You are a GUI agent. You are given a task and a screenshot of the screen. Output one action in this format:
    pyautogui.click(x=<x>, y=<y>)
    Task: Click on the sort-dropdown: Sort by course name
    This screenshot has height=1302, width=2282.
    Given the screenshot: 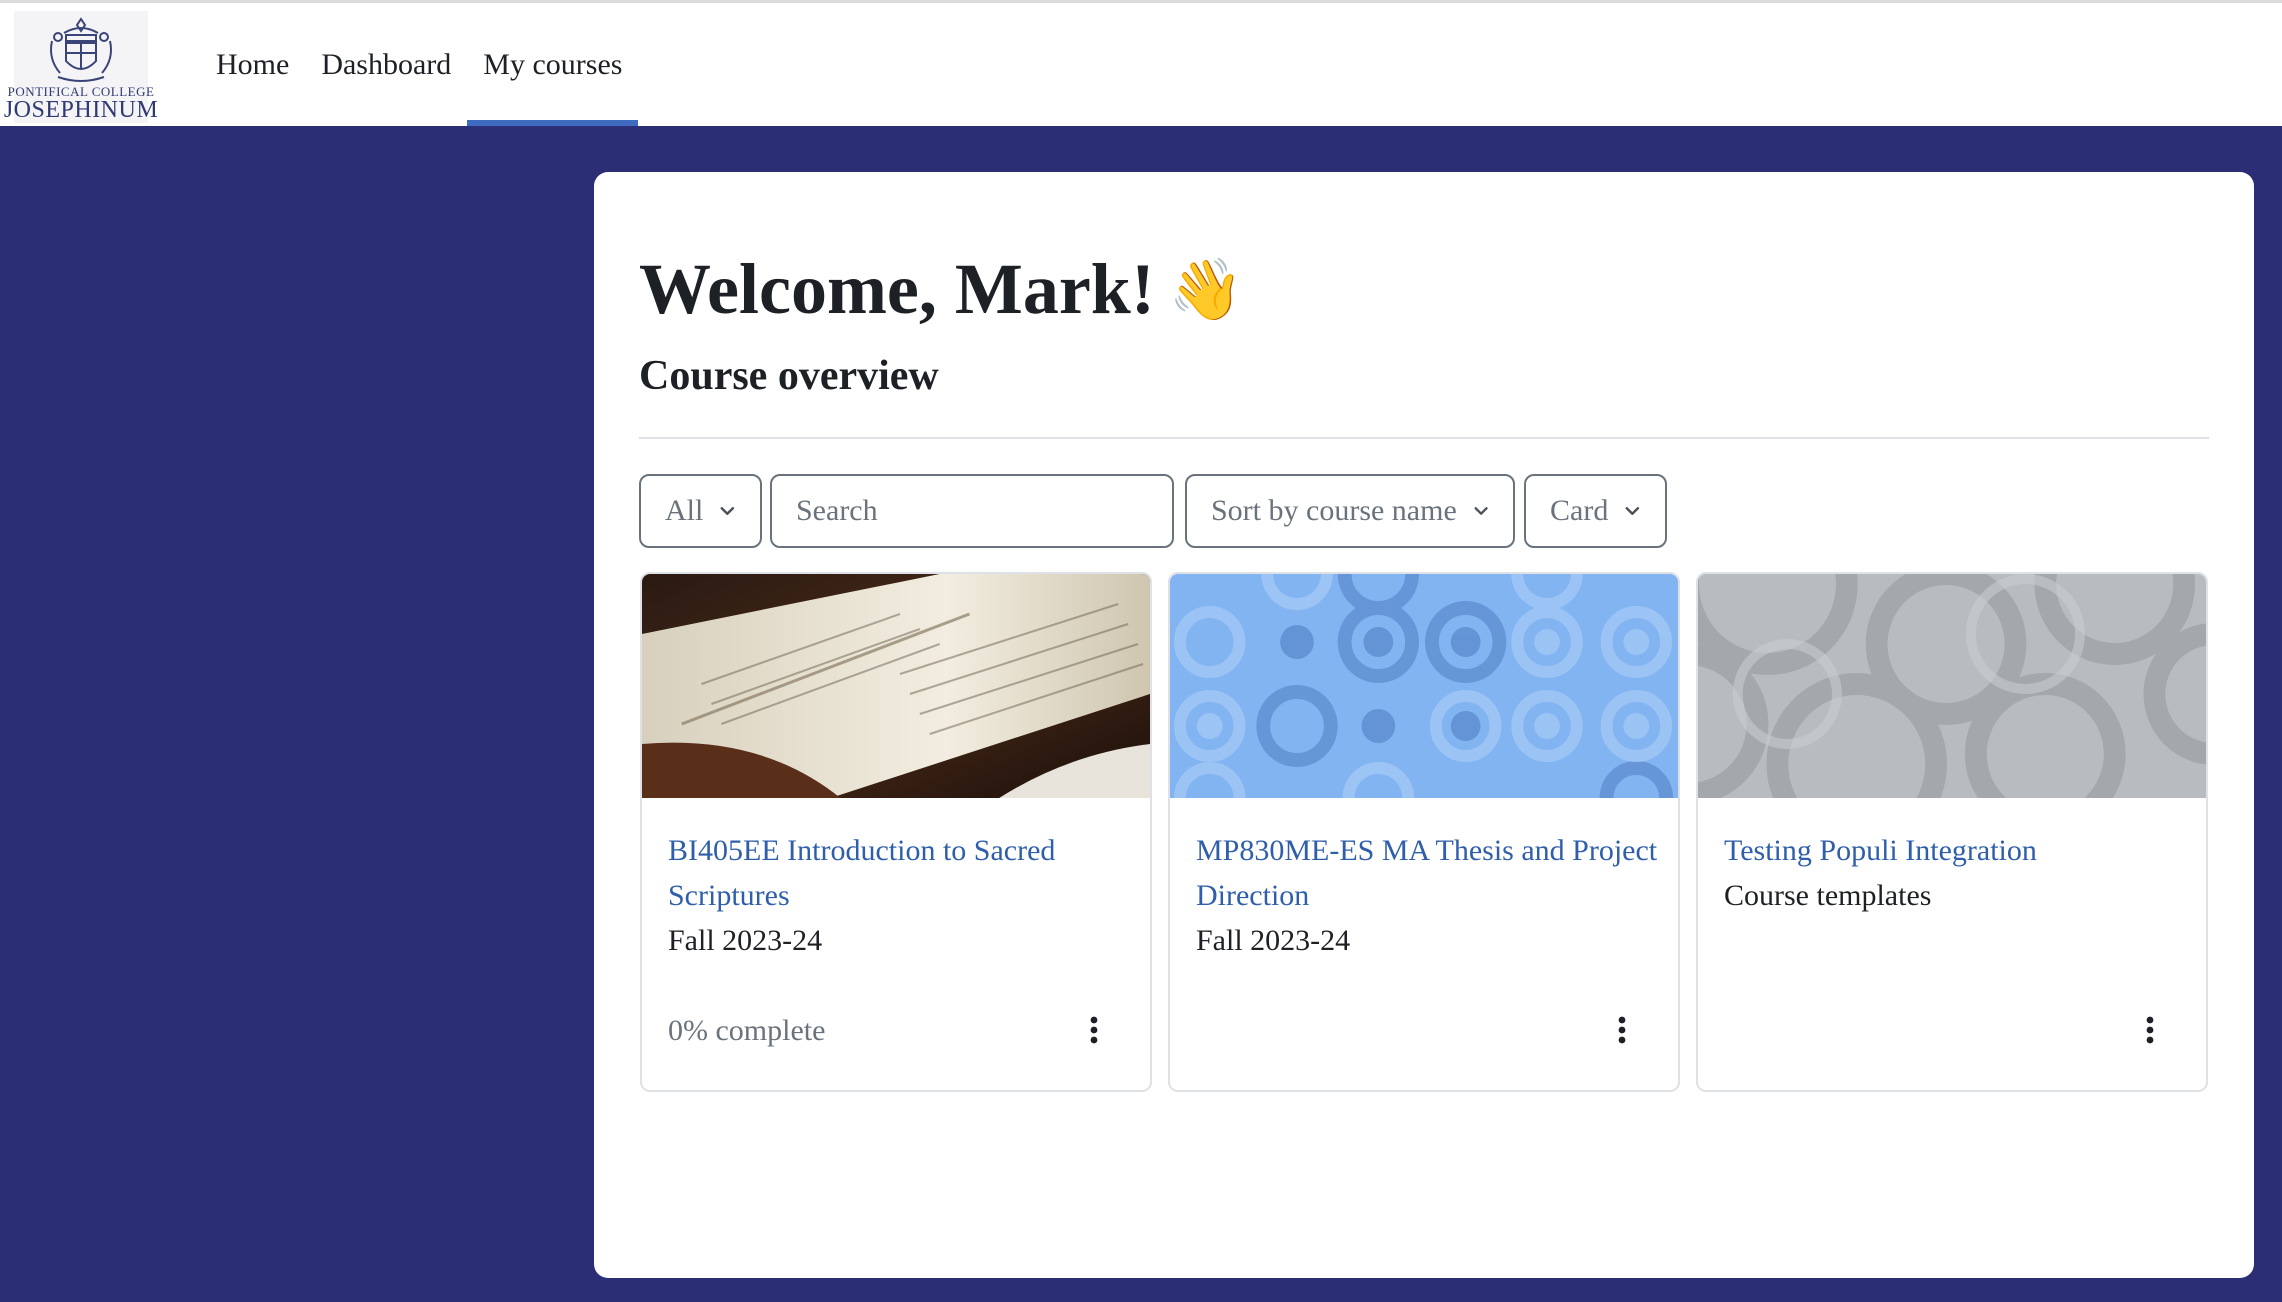 What is the action you would take?
    pyautogui.click(x=1350, y=511)
    